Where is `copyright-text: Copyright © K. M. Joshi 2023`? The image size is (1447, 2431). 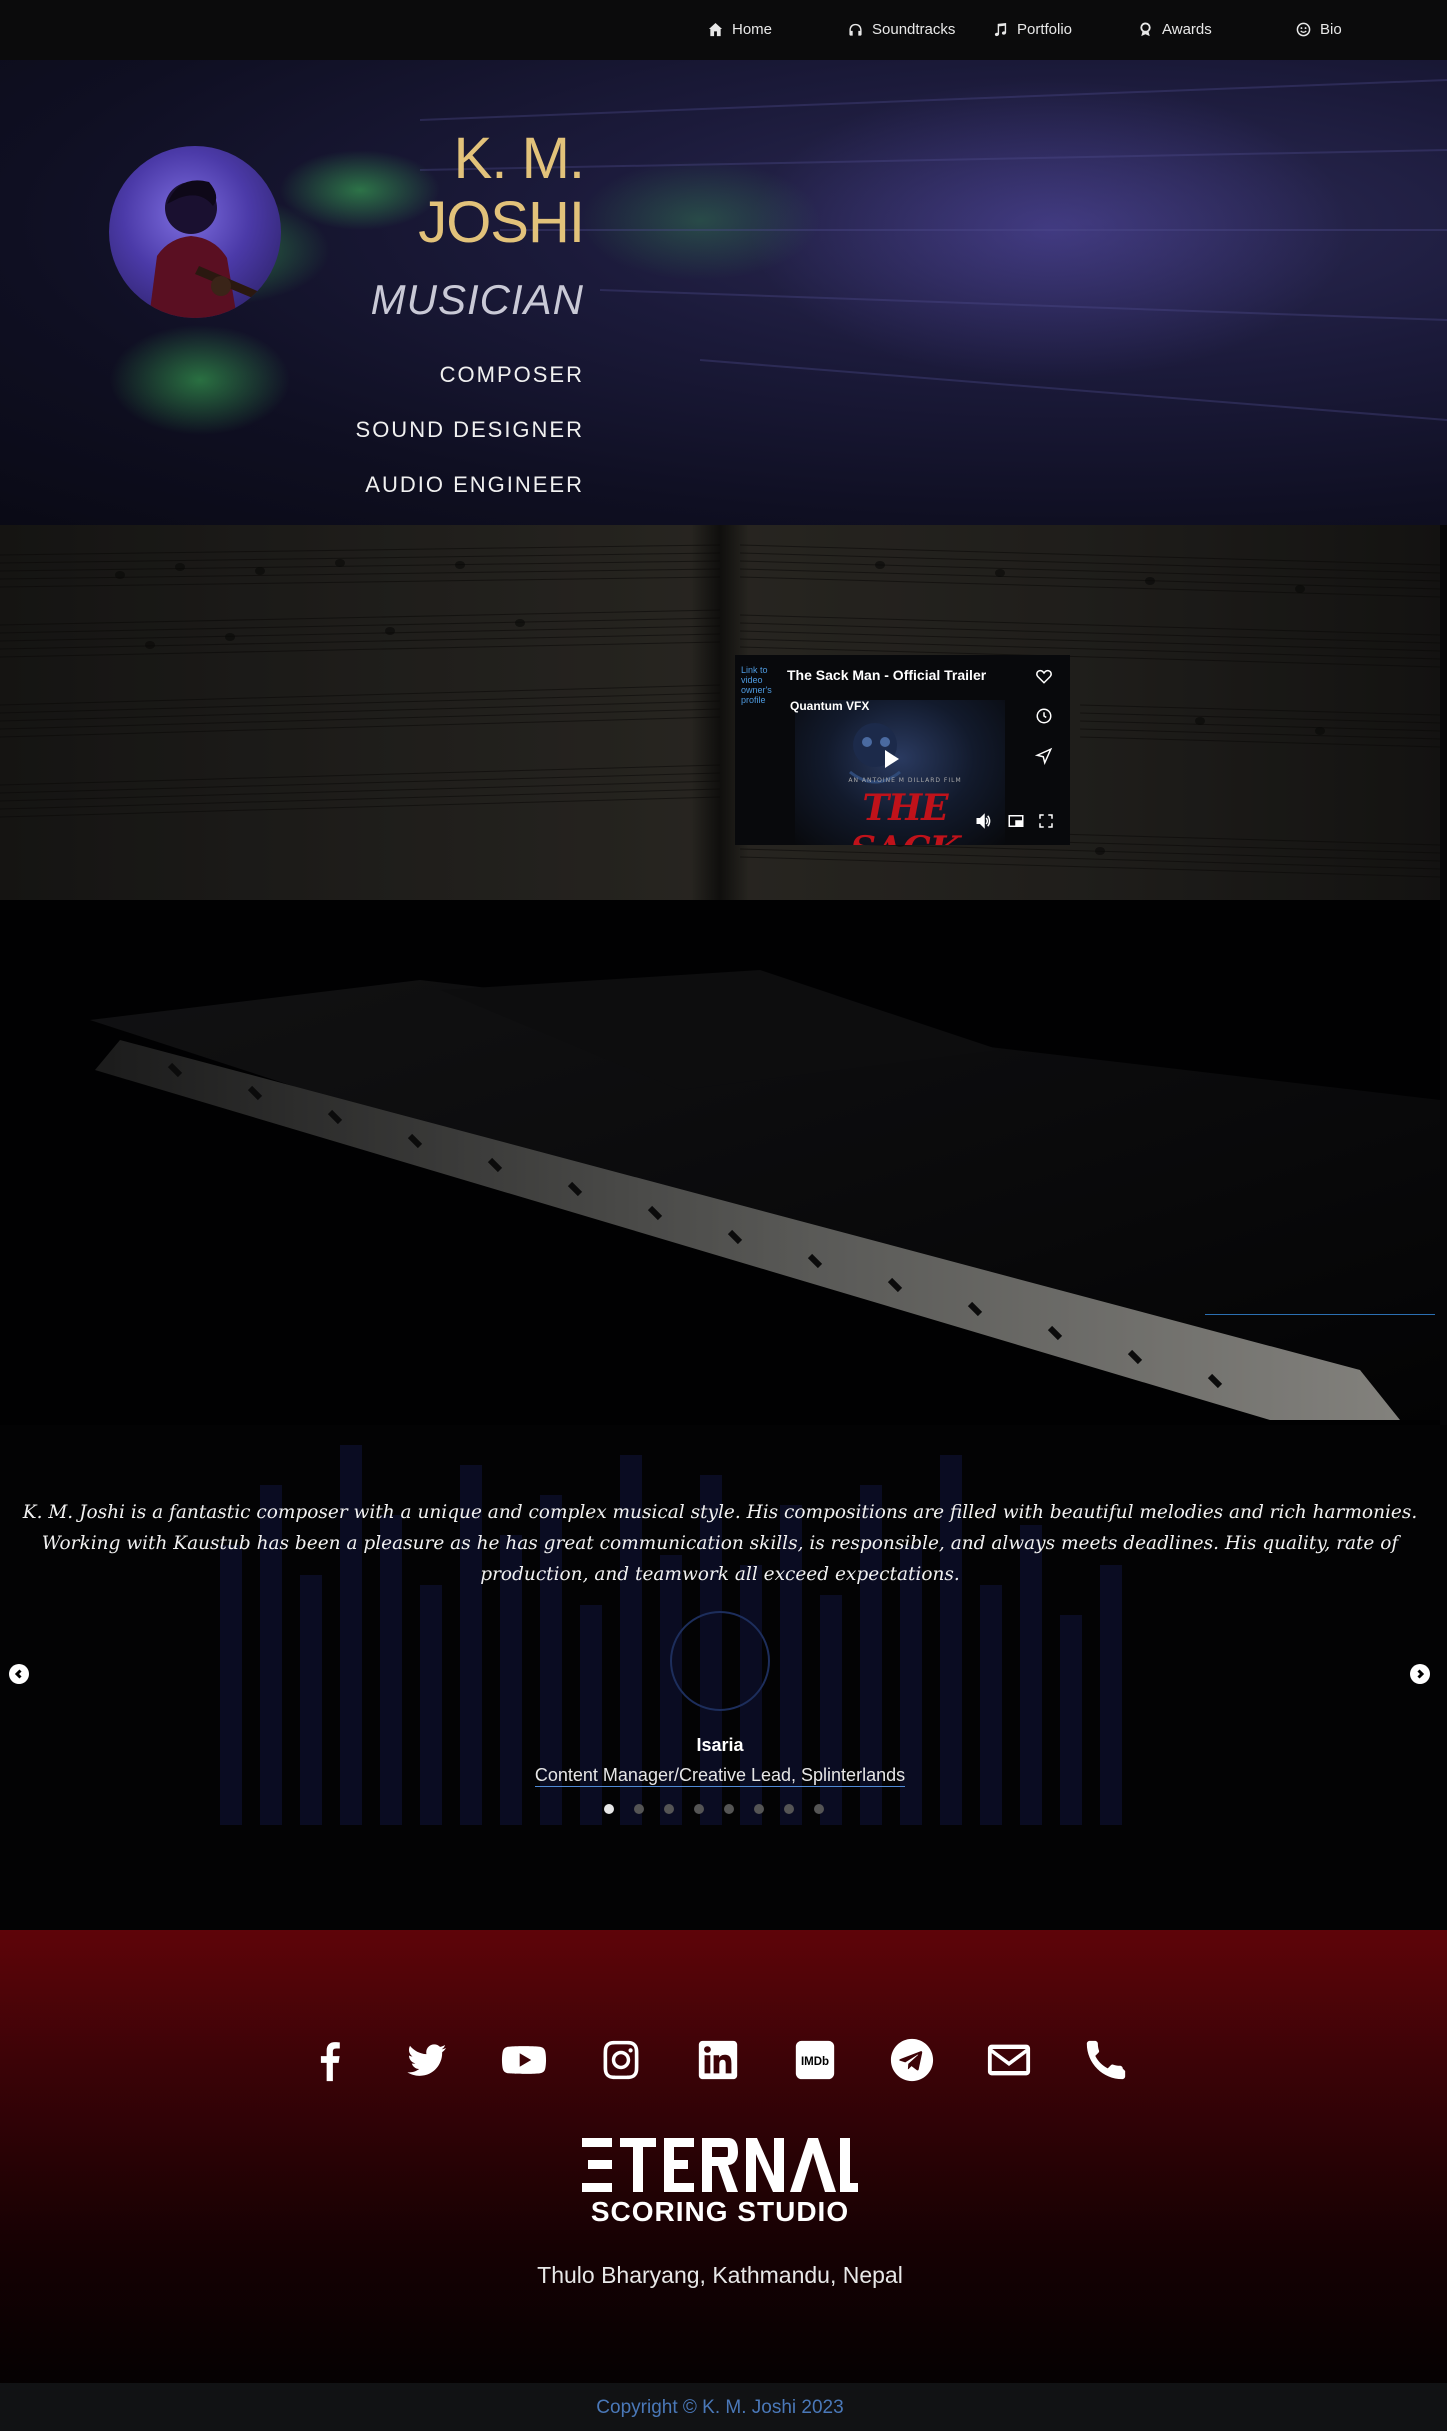
copyright-text: Copyright © K. M. Joshi 2023 is located at coordinates (720, 2407).